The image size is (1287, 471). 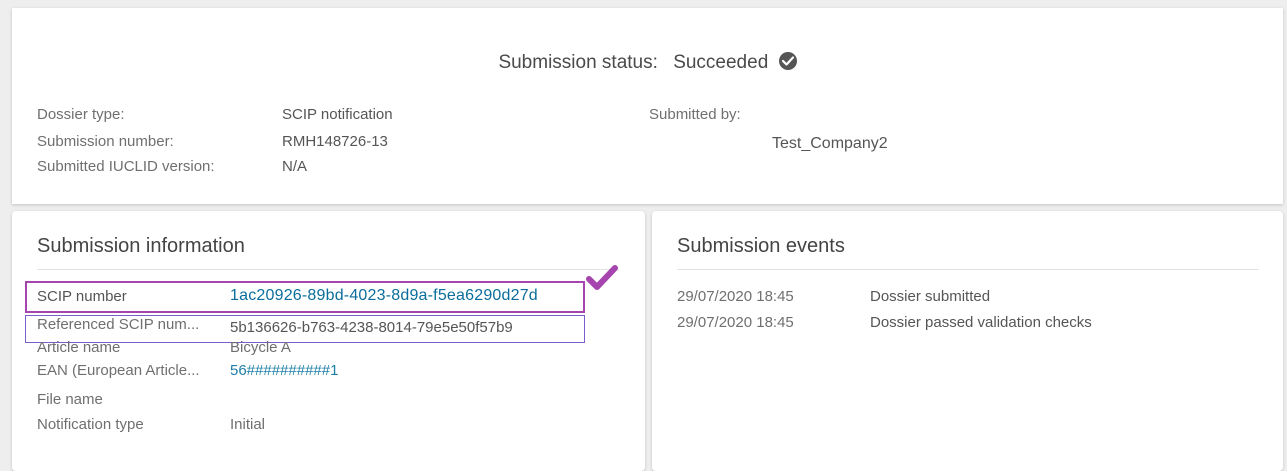 What do you see at coordinates (787, 61) in the screenshot?
I see `check-circle-icon` at bounding box center [787, 61].